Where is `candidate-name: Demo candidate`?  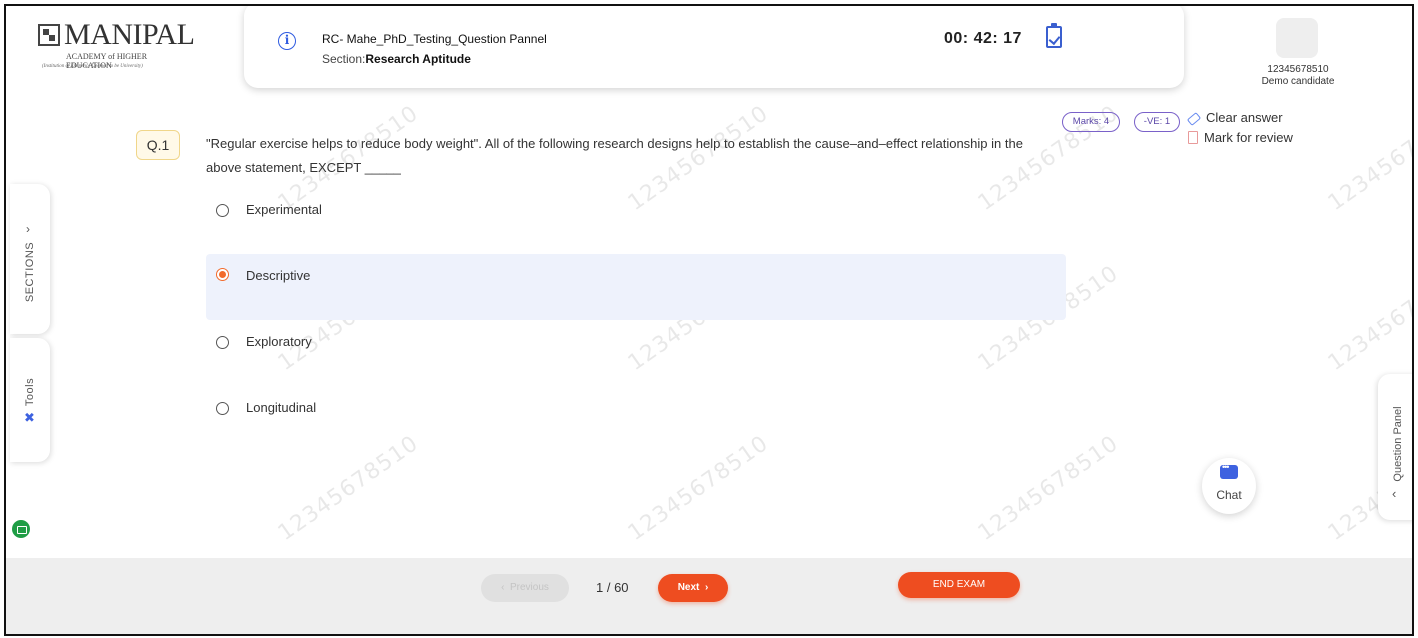 candidate-name: Demo candidate is located at coordinates (1298, 81).